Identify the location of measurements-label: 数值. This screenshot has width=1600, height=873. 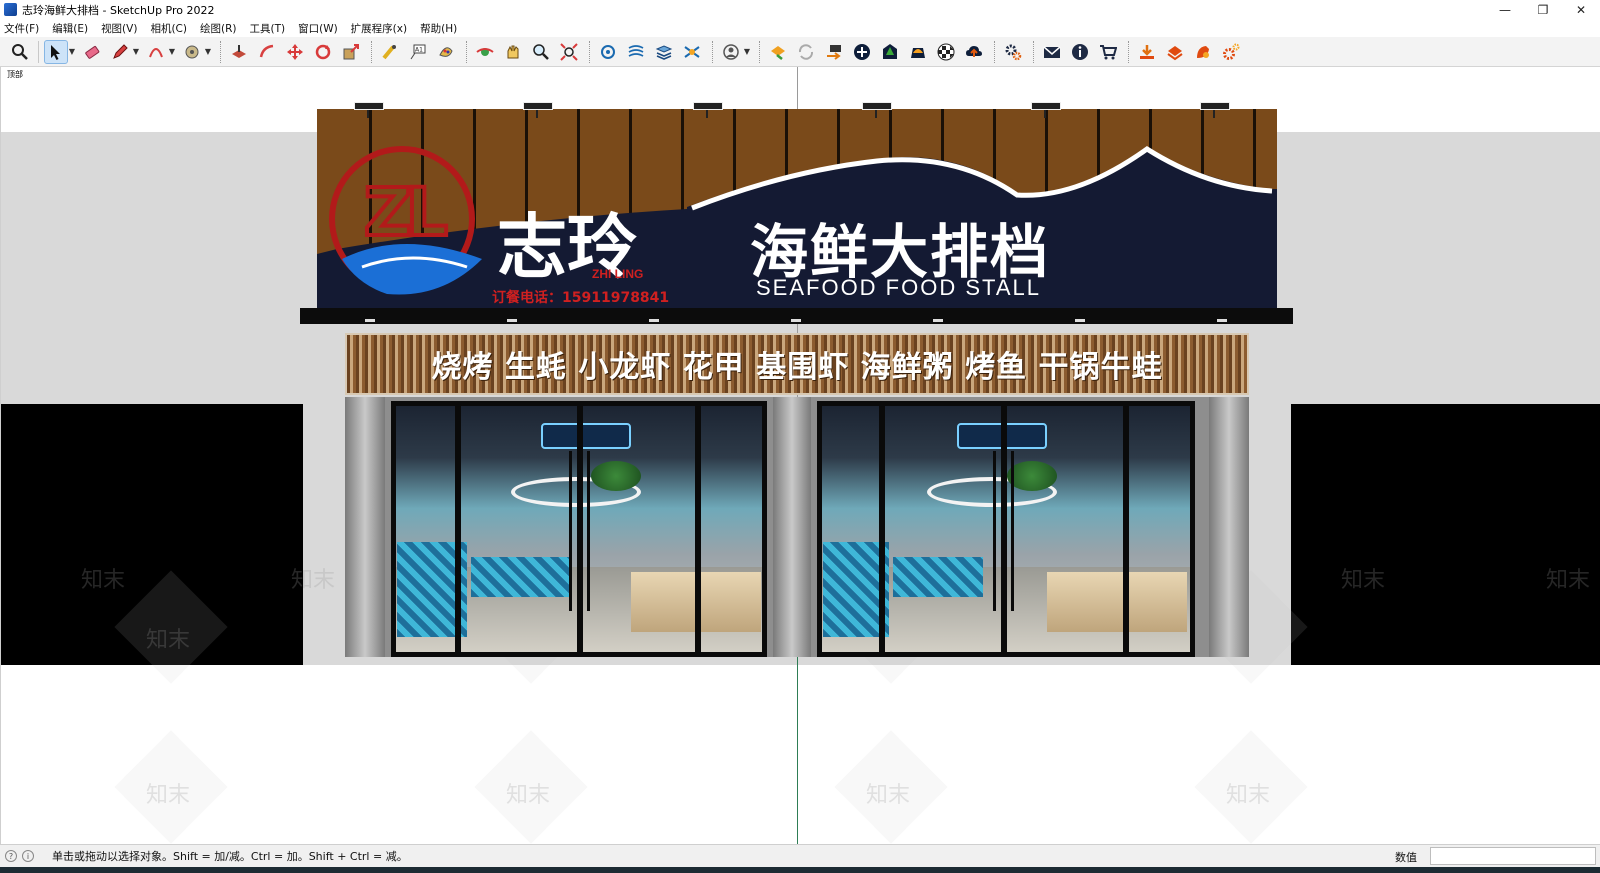
(1406, 857).